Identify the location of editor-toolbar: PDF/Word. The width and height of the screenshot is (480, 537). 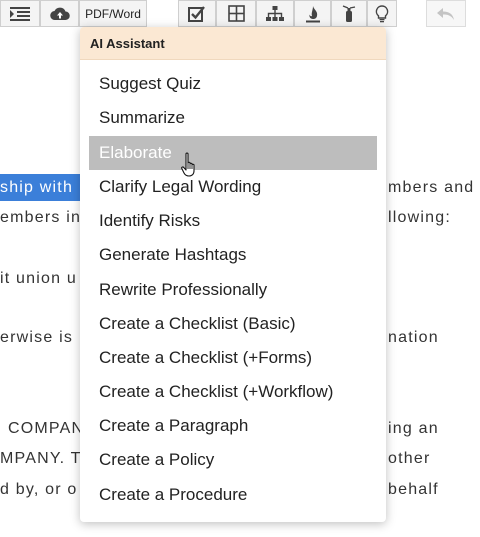
(240, 14).